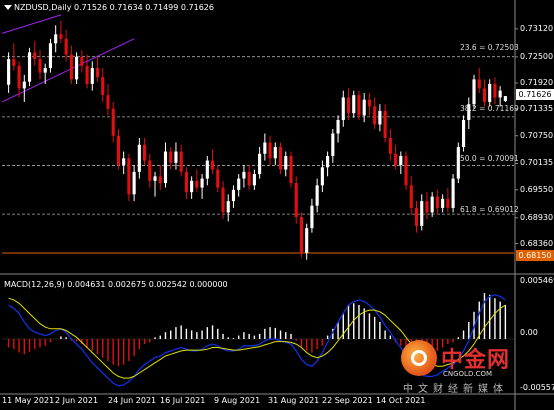 Image resolution: width=554 pixels, height=410 pixels. I want to click on price-tick-label: 0.70750, so click(537, 135).